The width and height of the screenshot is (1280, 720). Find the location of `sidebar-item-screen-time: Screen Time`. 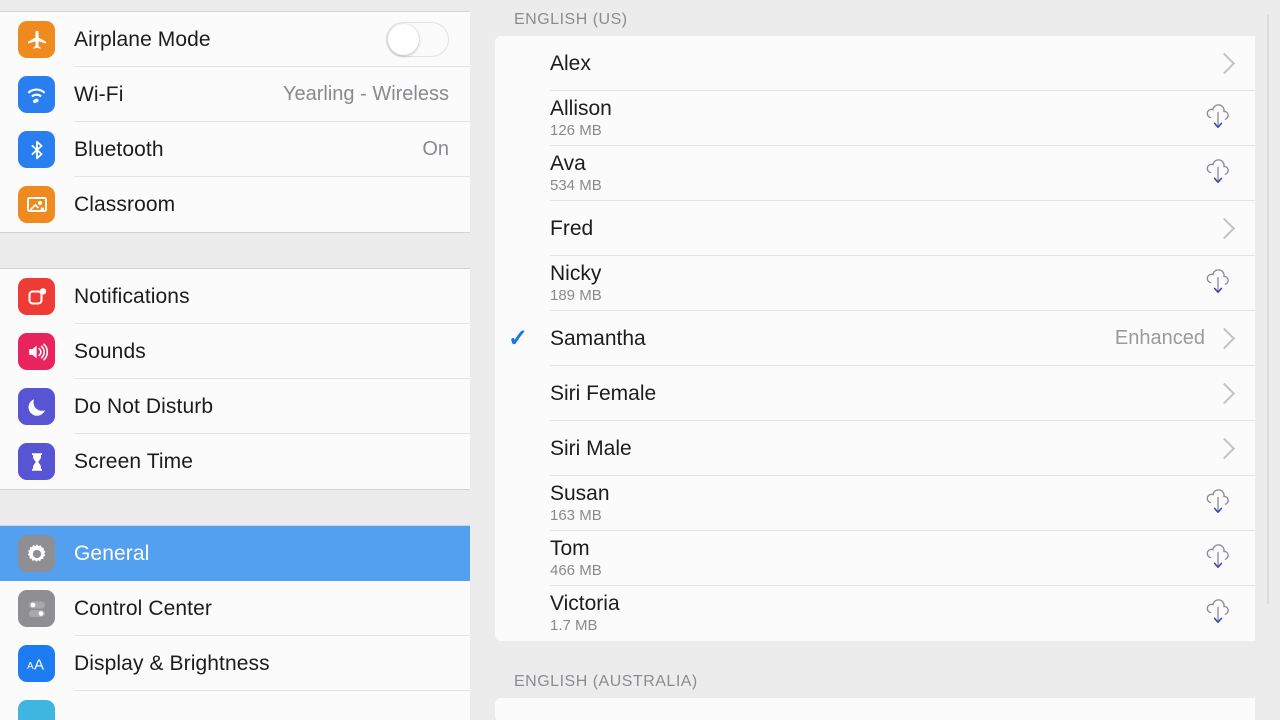

sidebar-item-screen-time: Screen Time is located at coordinates (235, 461).